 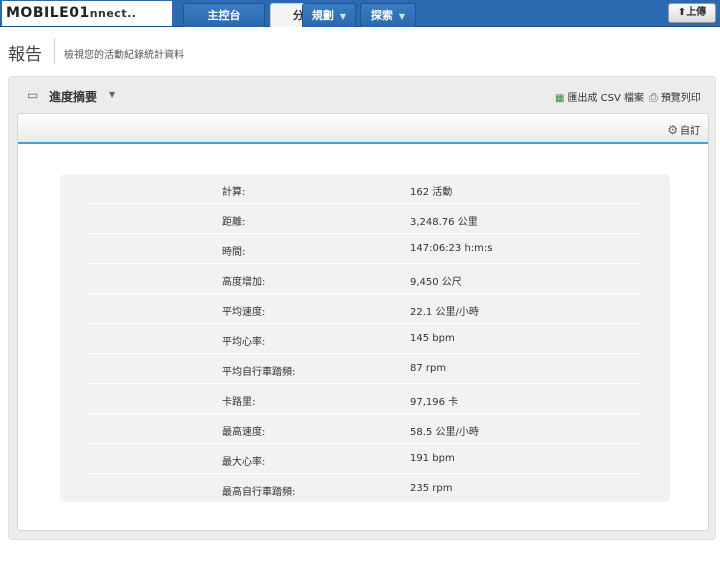 I want to click on print-preview-link: ⎙ 預覽列印, so click(x=675, y=97).